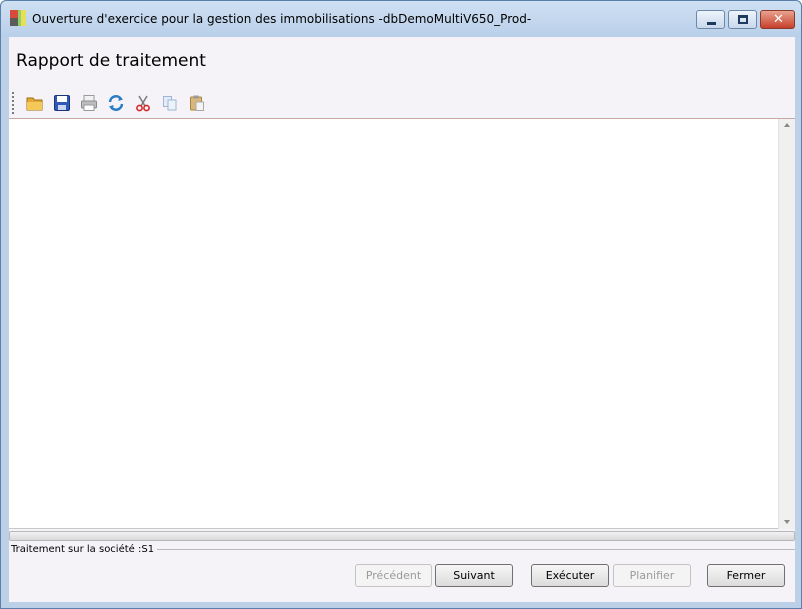 This screenshot has width=802, height=609. Describe the element at coordinates (711, 23) in the screenshot. I see `minimize-icon` at that location.